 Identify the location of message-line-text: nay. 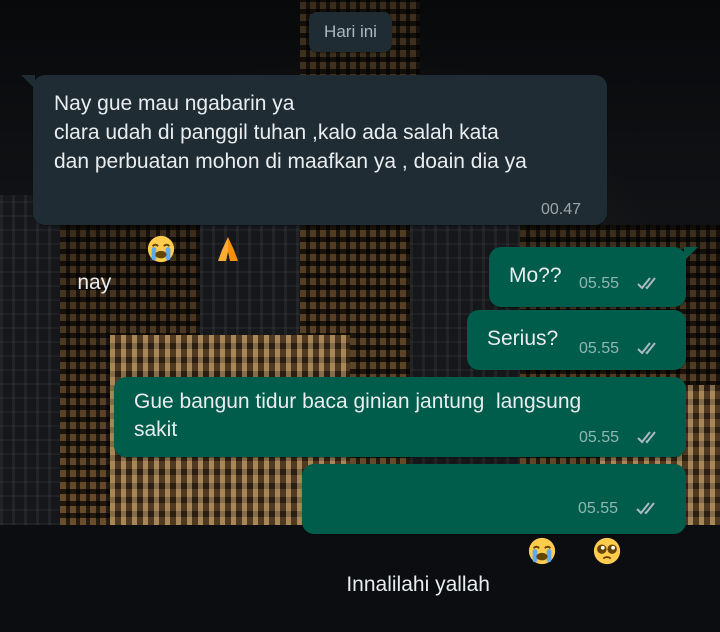
(94, 282).